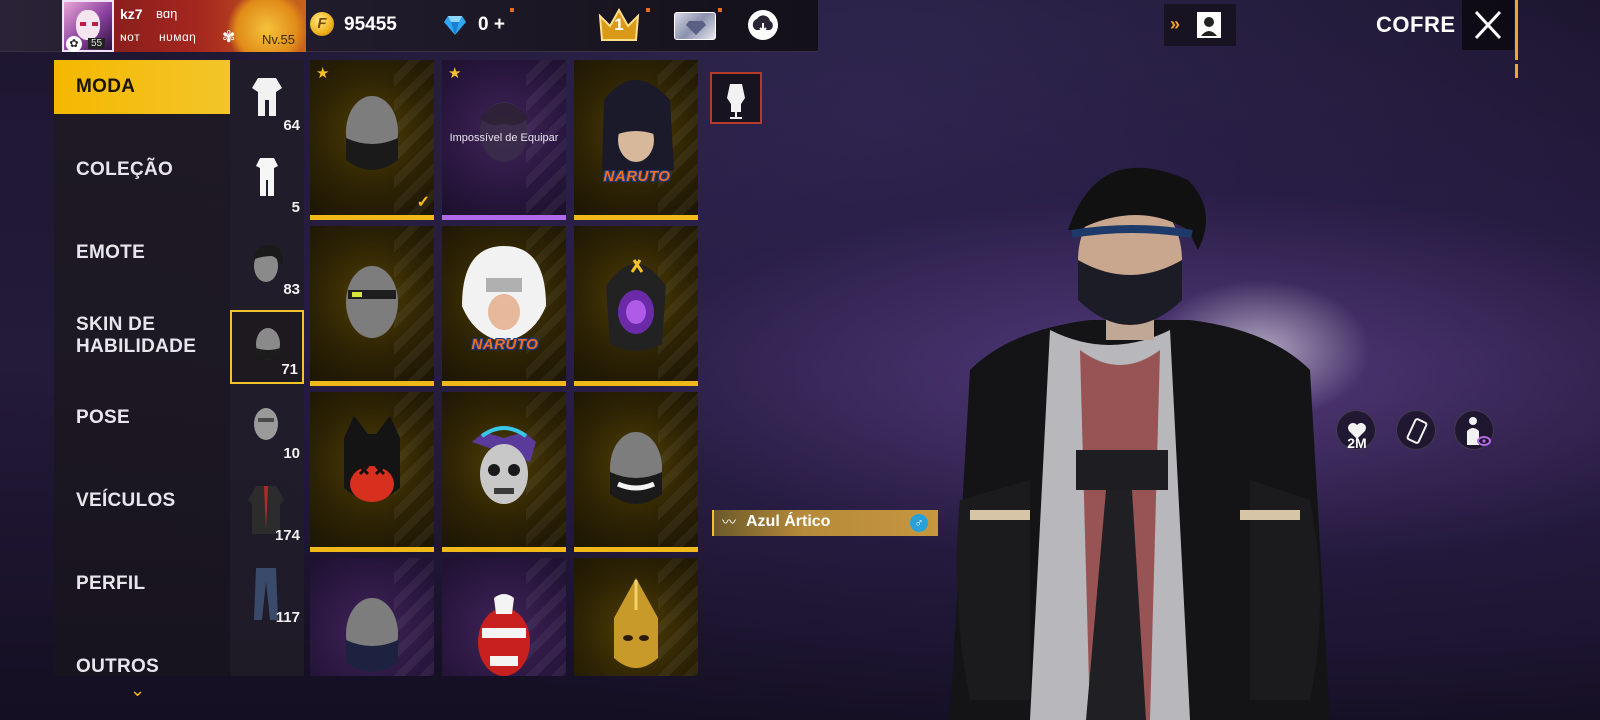 This screenshot has height=720, width=1600. I want to click on category-full-outfit: 64, so click(267, 101).